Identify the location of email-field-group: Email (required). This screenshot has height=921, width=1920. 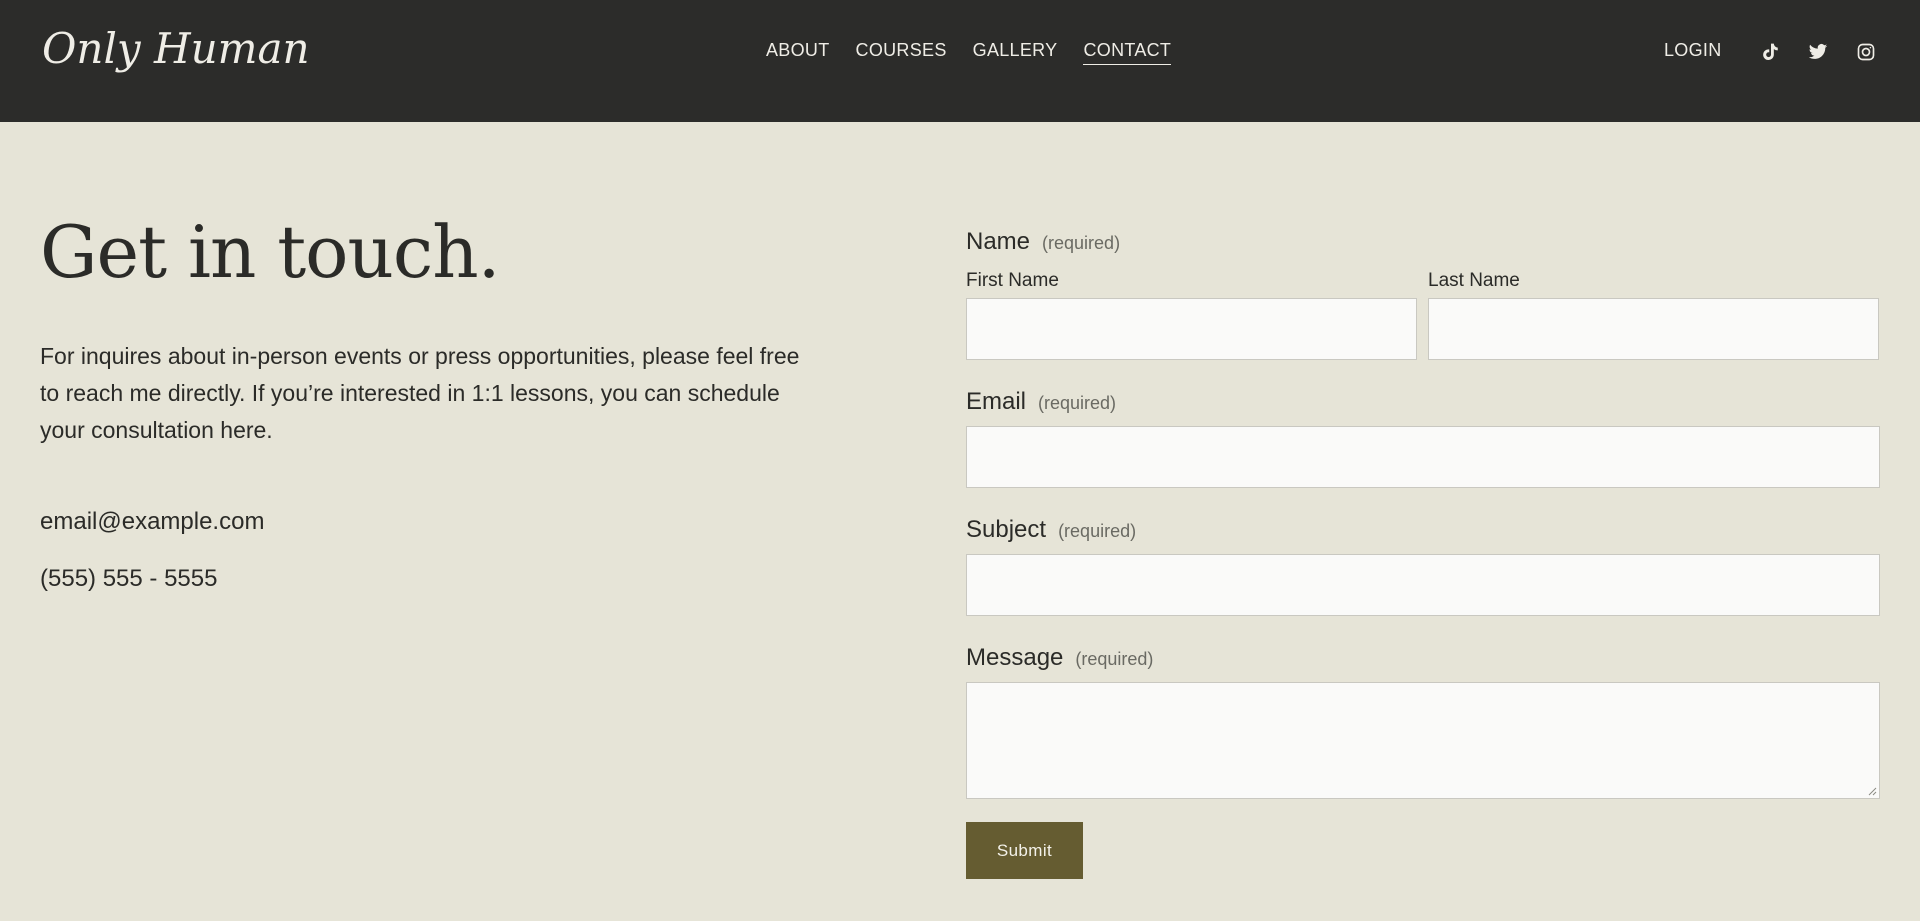
(1423, 438).